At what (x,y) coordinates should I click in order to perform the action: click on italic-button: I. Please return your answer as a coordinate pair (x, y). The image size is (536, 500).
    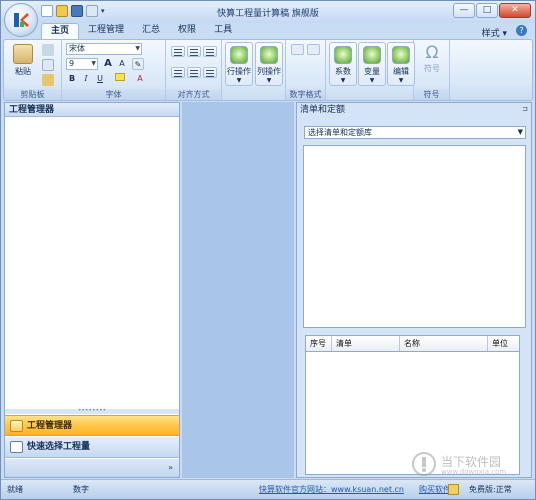
    Looking at the image, I should click on (86, 79).